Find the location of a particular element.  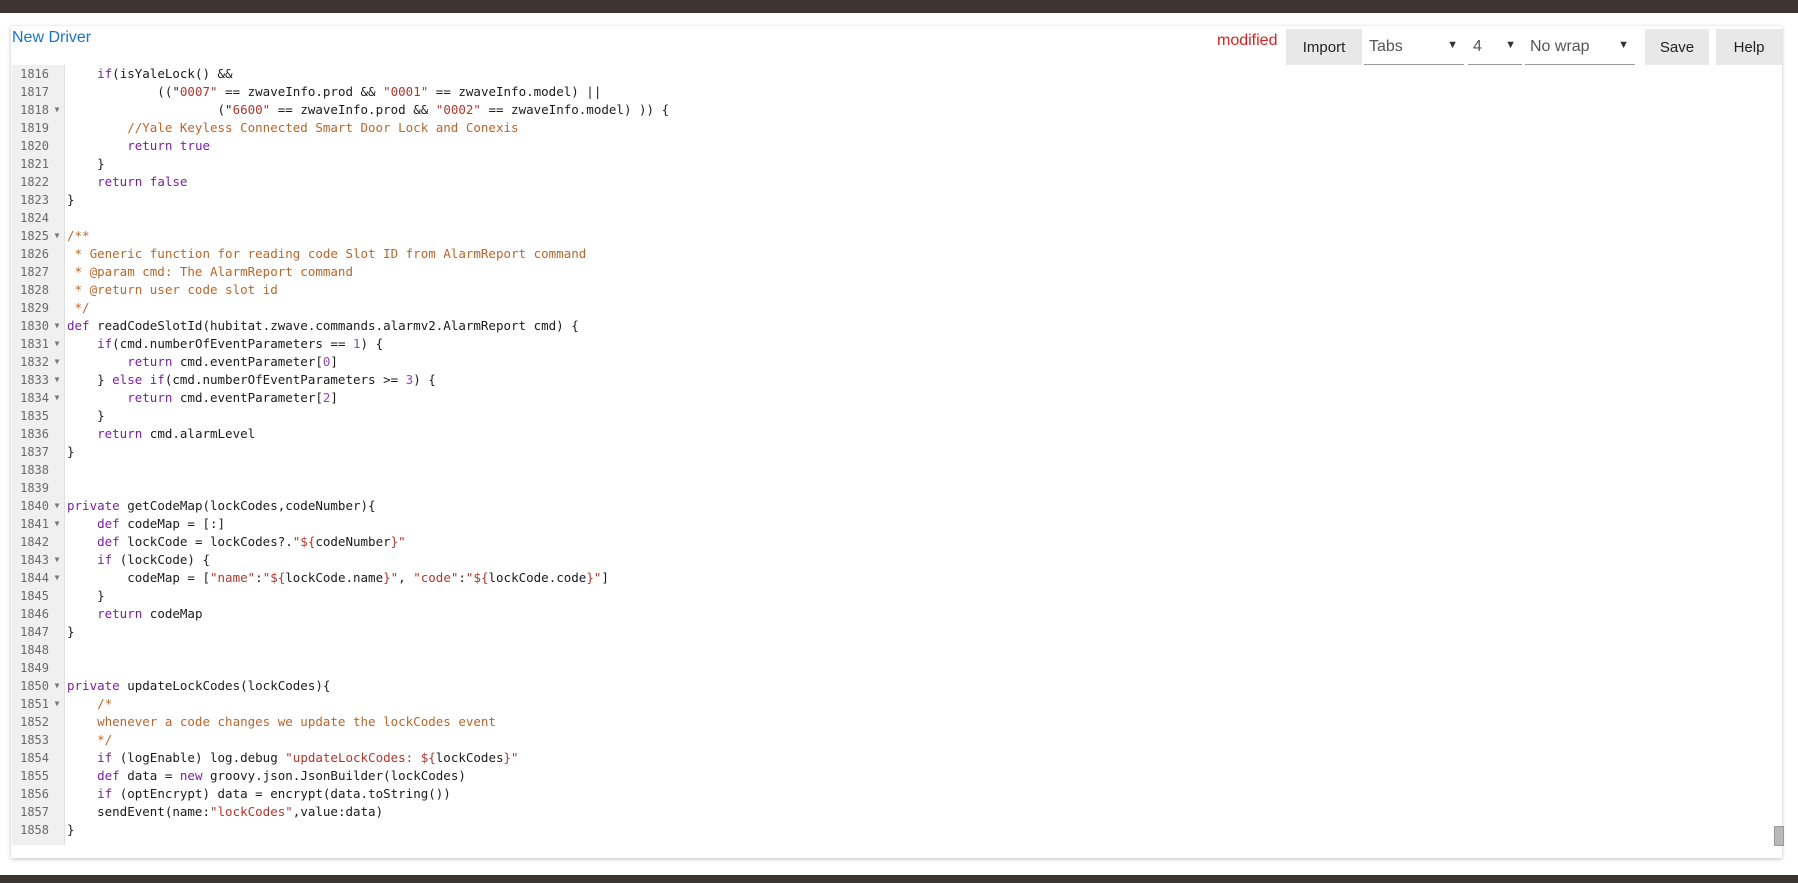

line-number: 1845 is located at coordinates (34, 596).